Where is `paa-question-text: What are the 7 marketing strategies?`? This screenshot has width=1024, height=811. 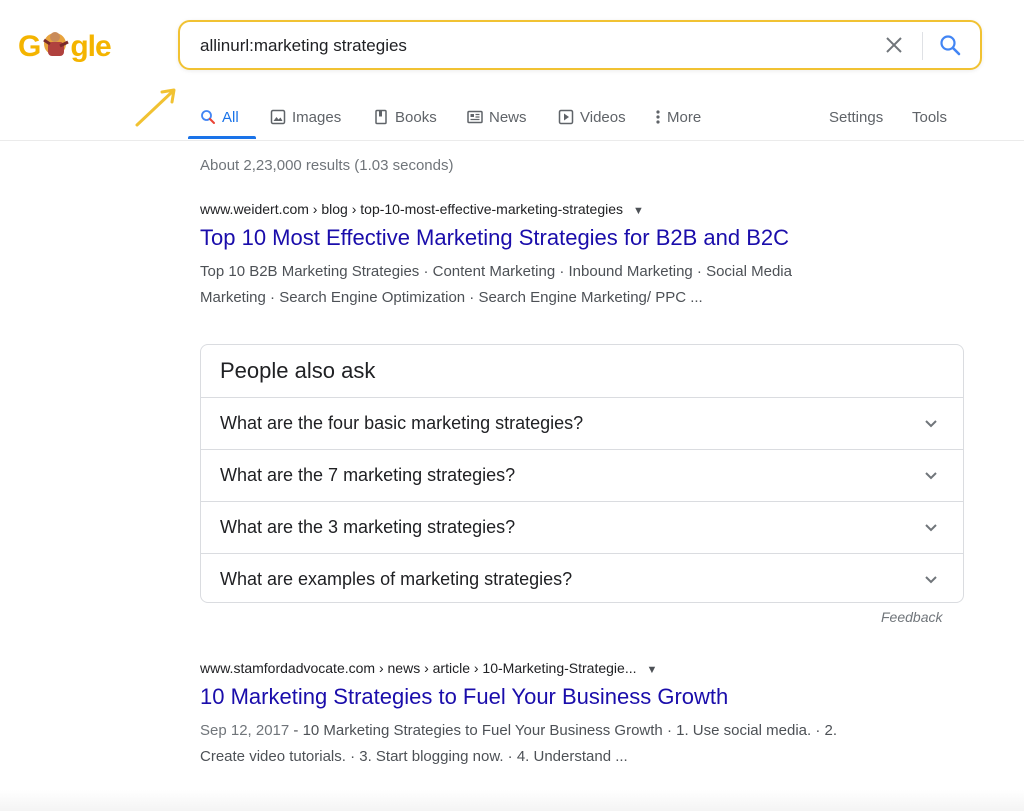 paa-question-text: What are the 7 marketing strategies? is located at coordinates (368, 475).